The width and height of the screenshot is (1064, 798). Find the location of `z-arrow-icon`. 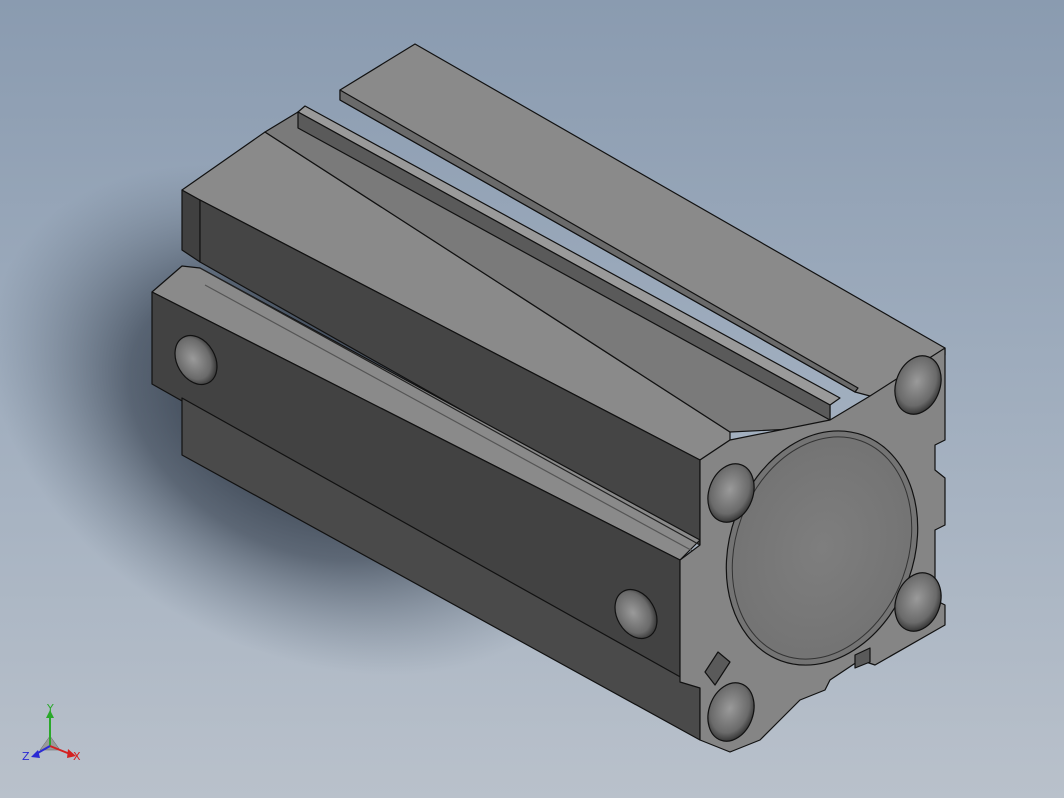

z-arrow-icon is located at coordinates (35, 754).